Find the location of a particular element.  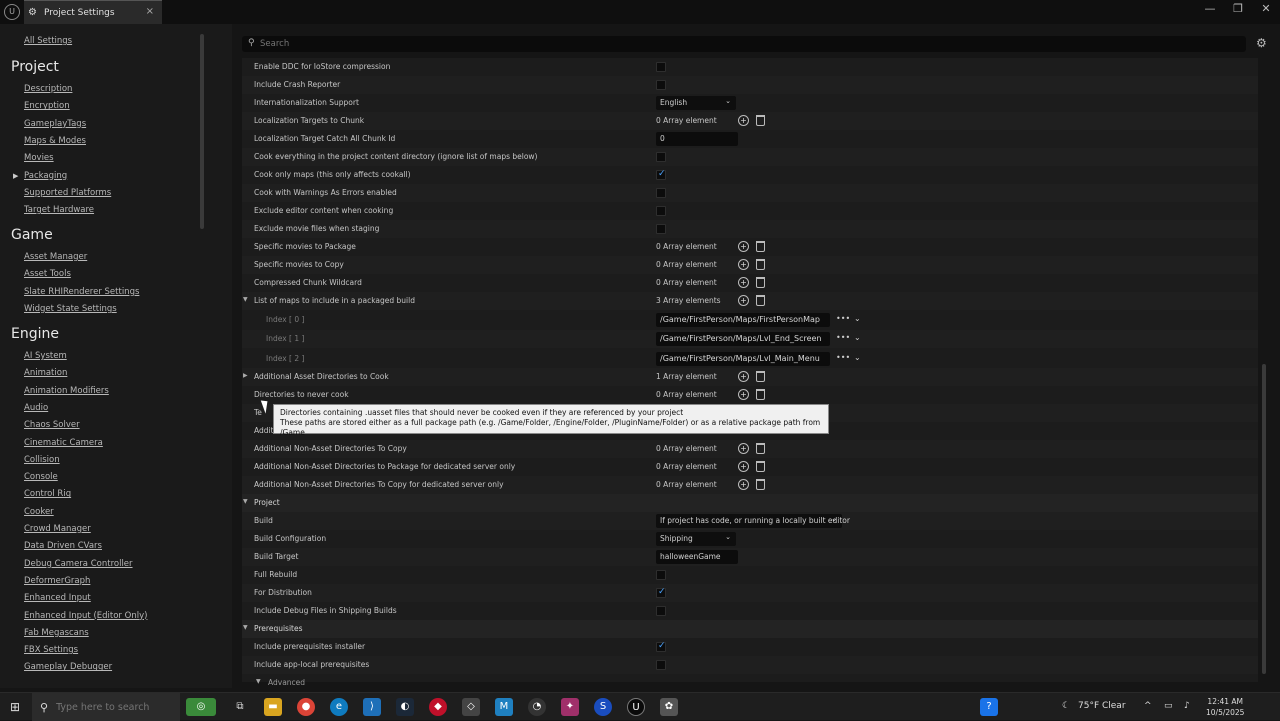

gear-icon: ⚙ is located at coordinates (1261, 43).